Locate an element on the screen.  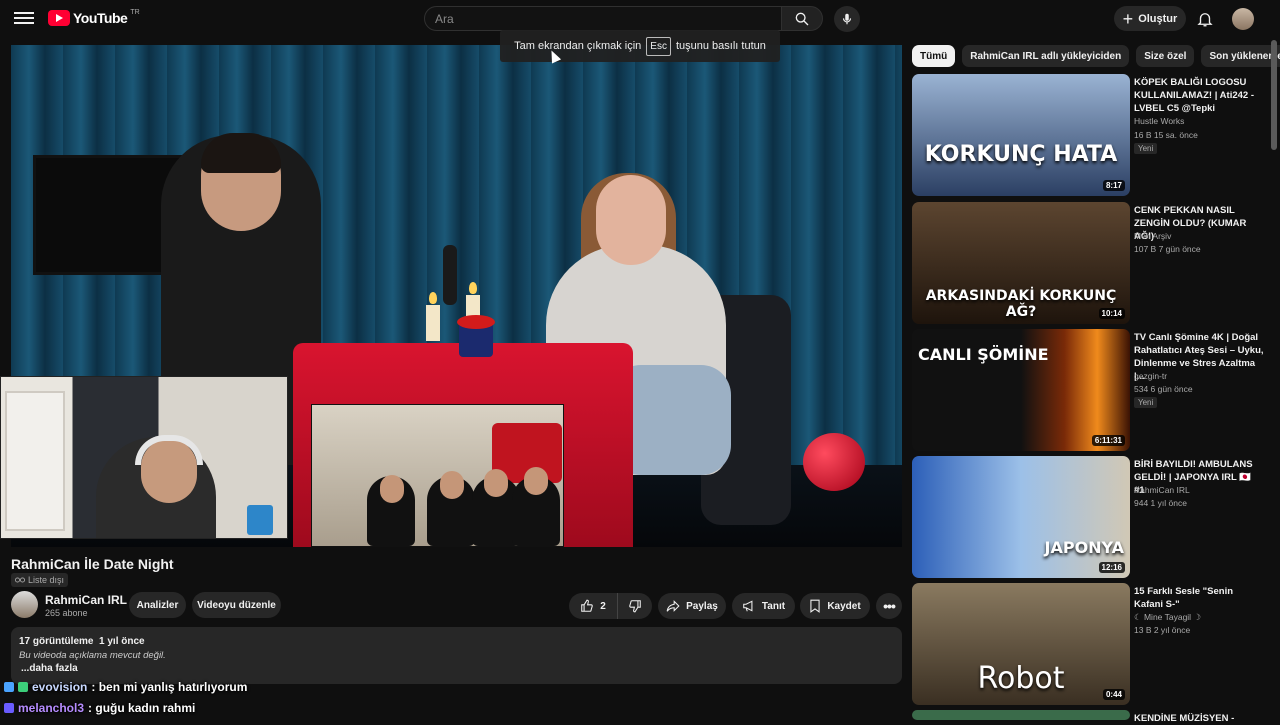
video-thumbnail: ARKASINDAKİ KORKUNÇ AĞ? 10:14 is located at coordinates (1021, 263).